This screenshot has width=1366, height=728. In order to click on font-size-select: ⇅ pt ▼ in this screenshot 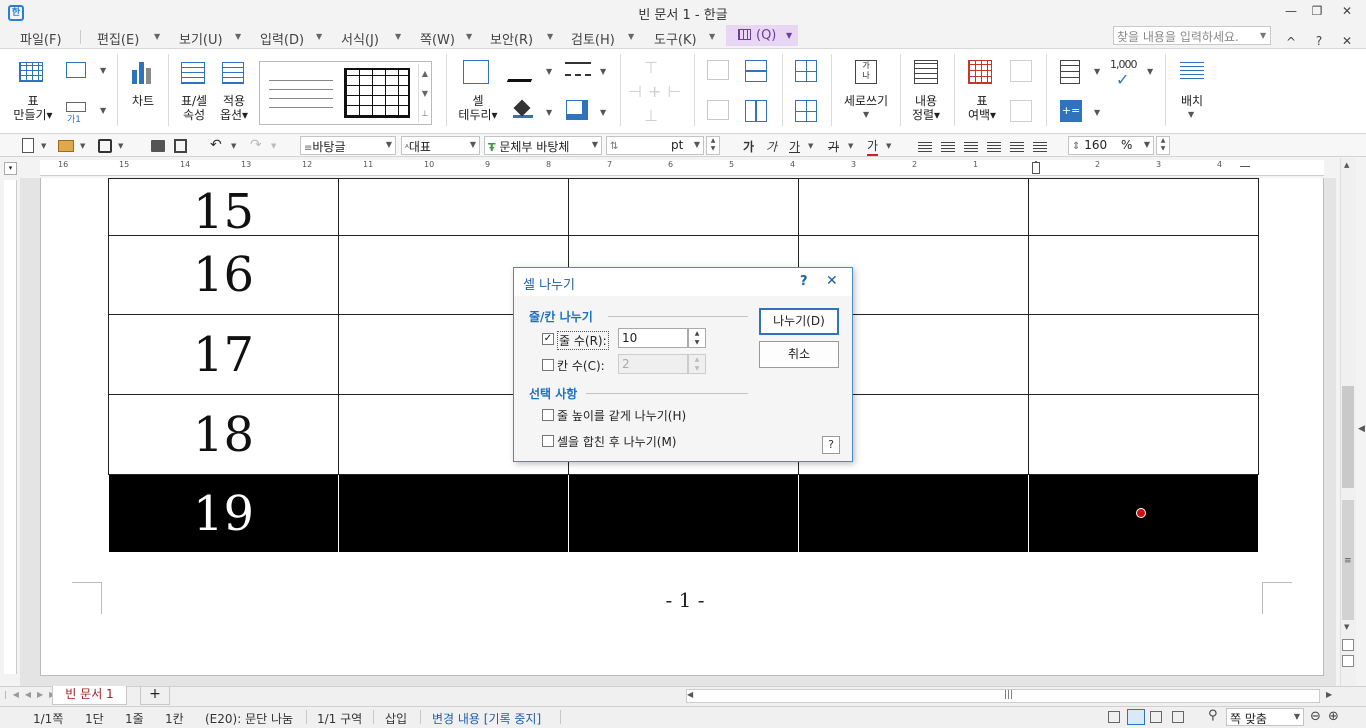, I will do `click(655, 145)`.